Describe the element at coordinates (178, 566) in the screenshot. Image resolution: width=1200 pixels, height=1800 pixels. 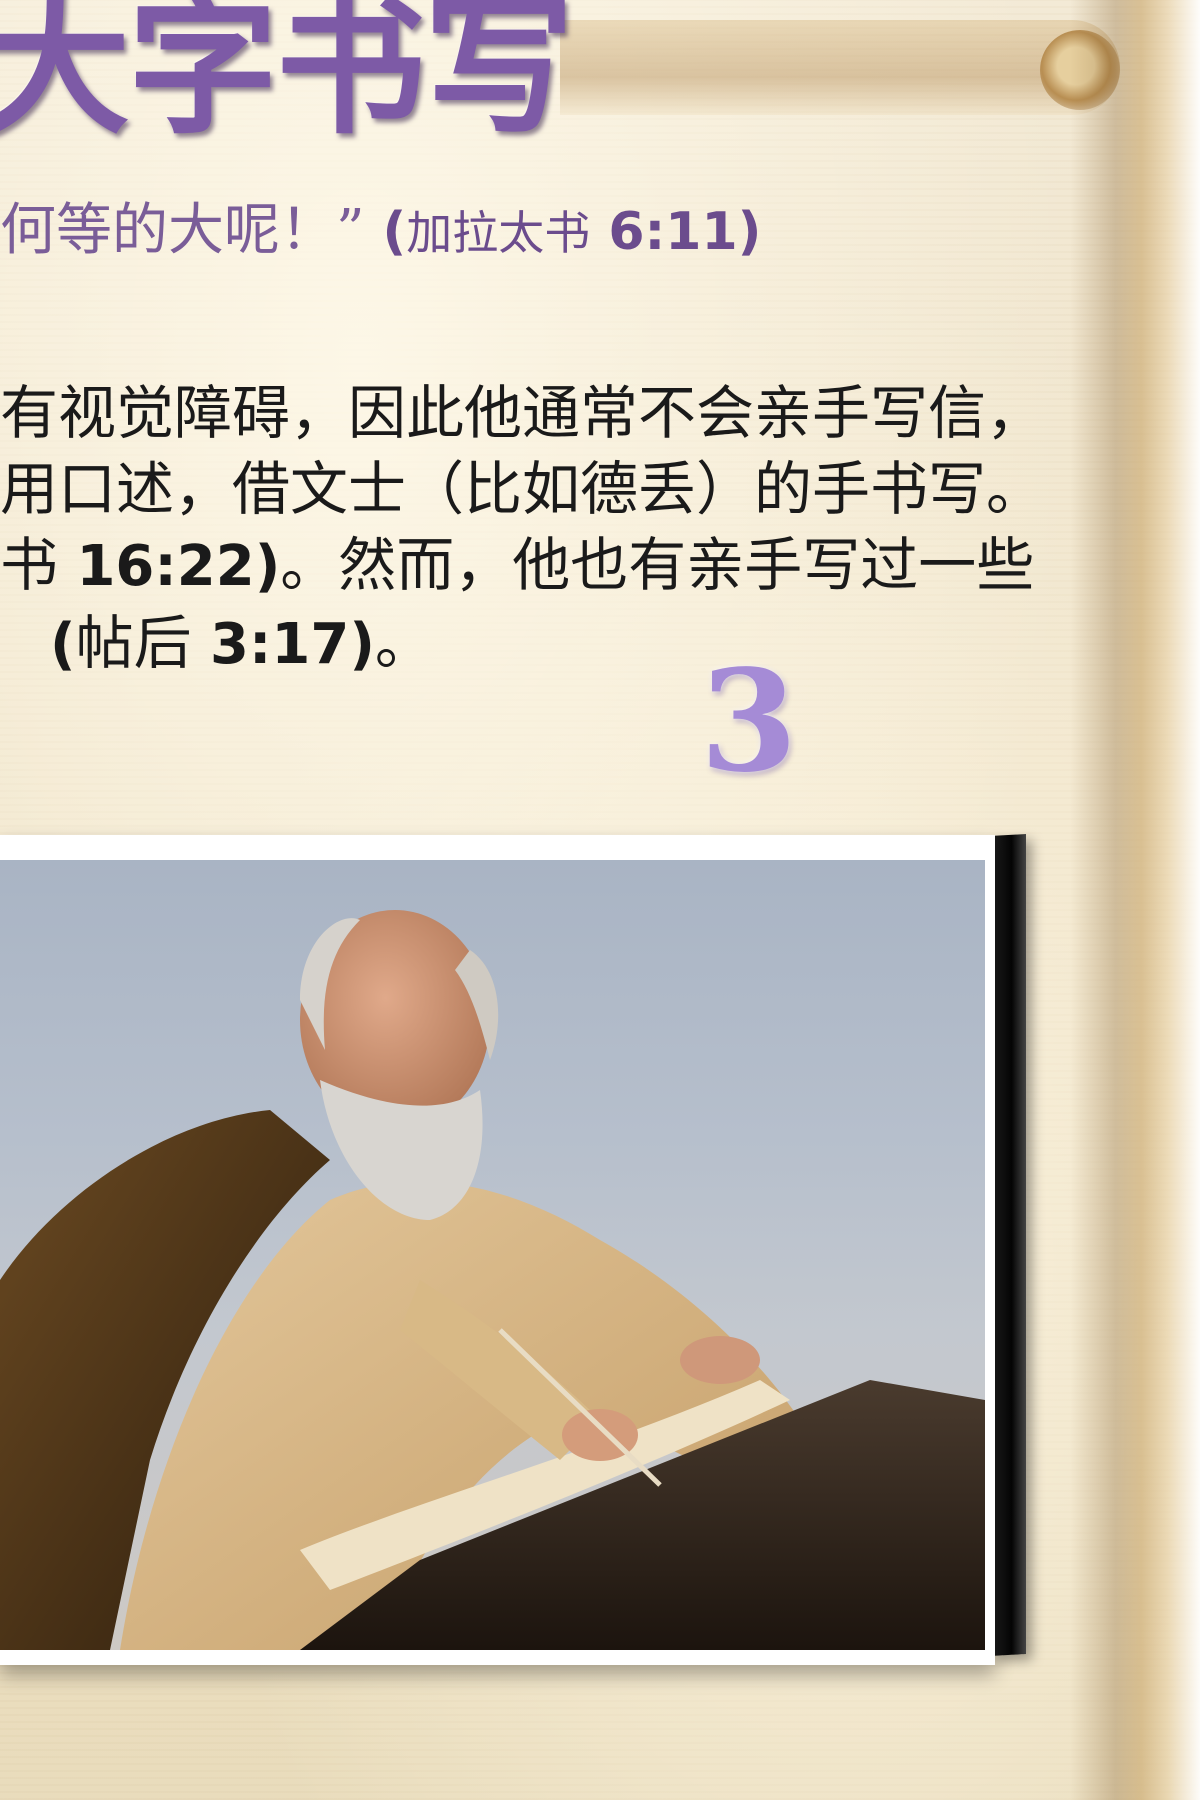
I see `body-line-3-verse: 16:22)` at that location.